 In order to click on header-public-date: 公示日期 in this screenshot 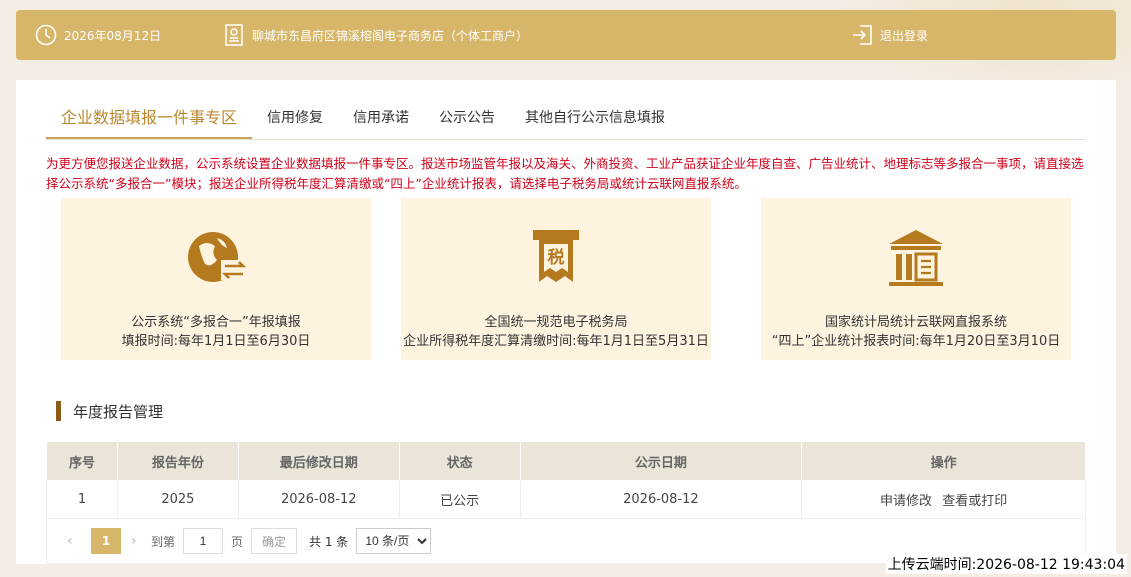, I will do `click(661, 461)`.